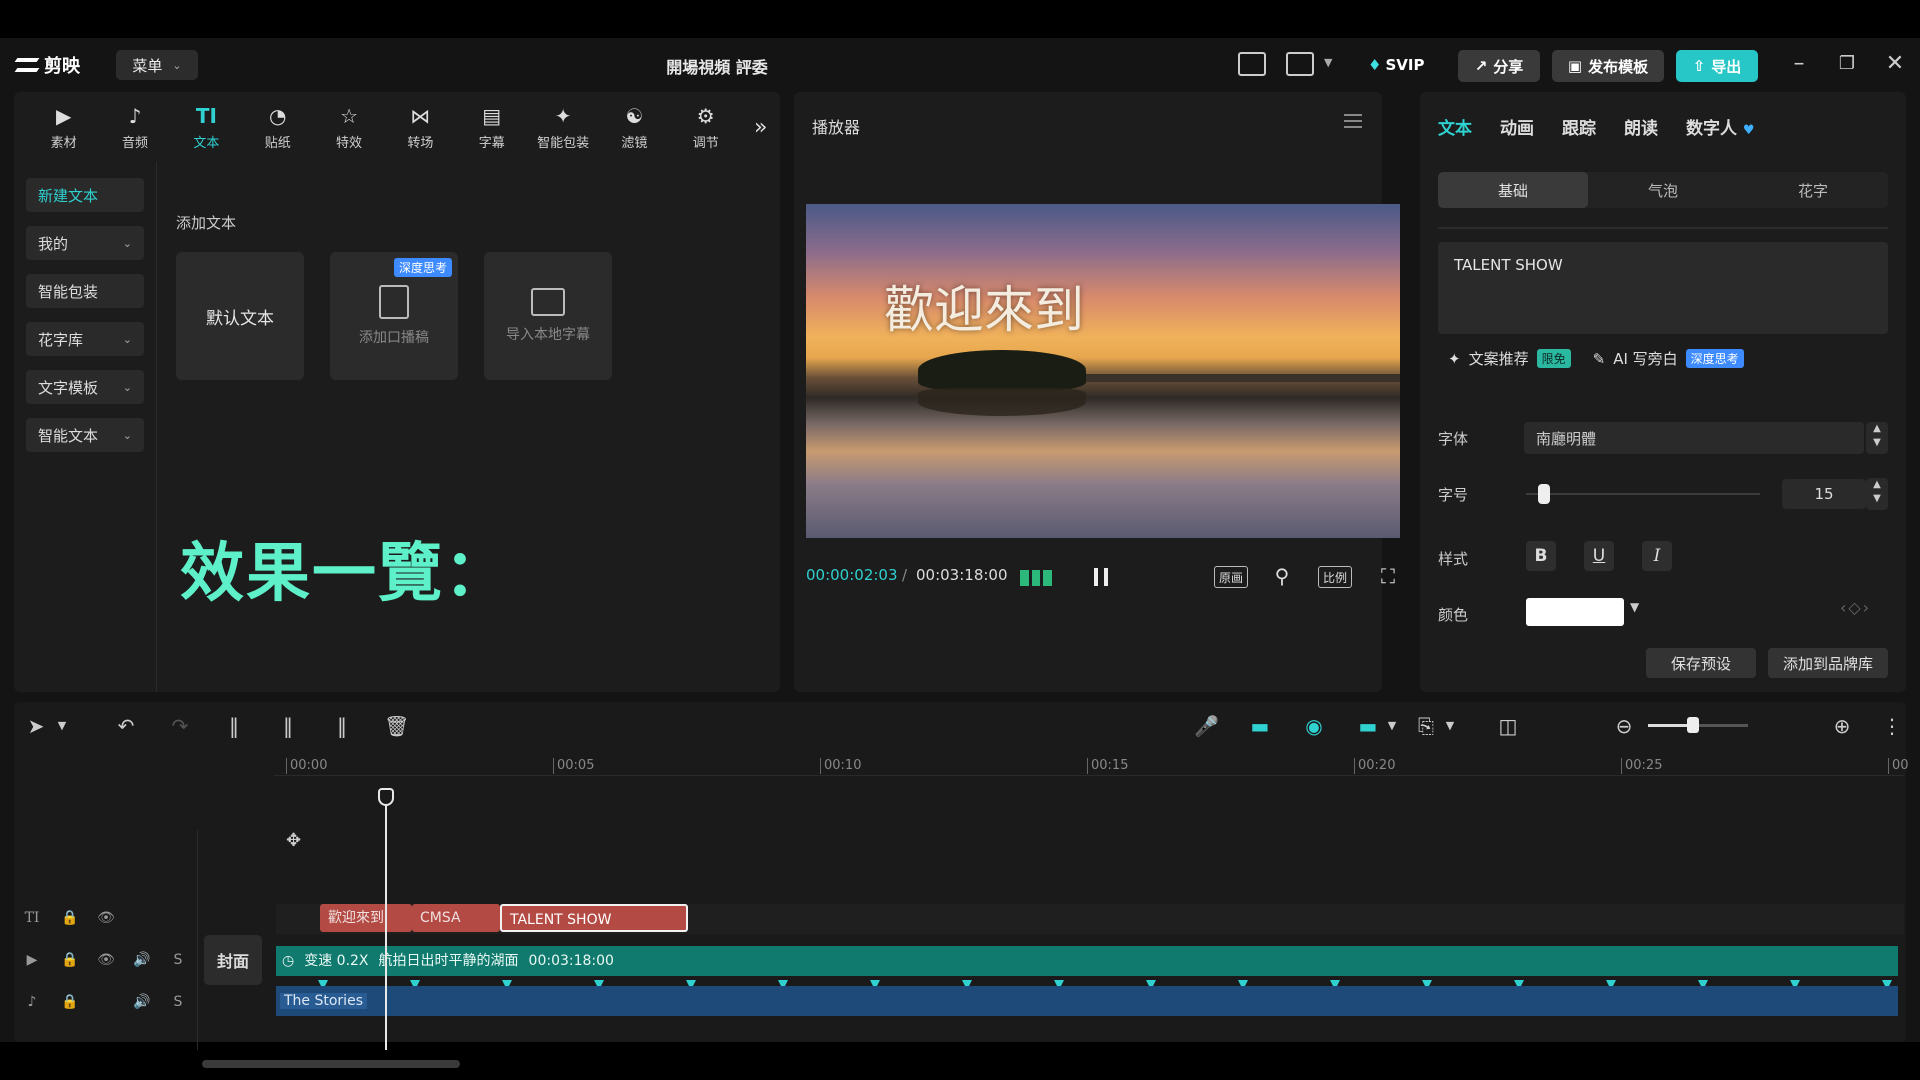 This screenshot has height=1080, width=1920. Describe the element at coordinates (85, 291) in the screenshot. I see `sidenav-smart-pack: 智能包装` at that location.